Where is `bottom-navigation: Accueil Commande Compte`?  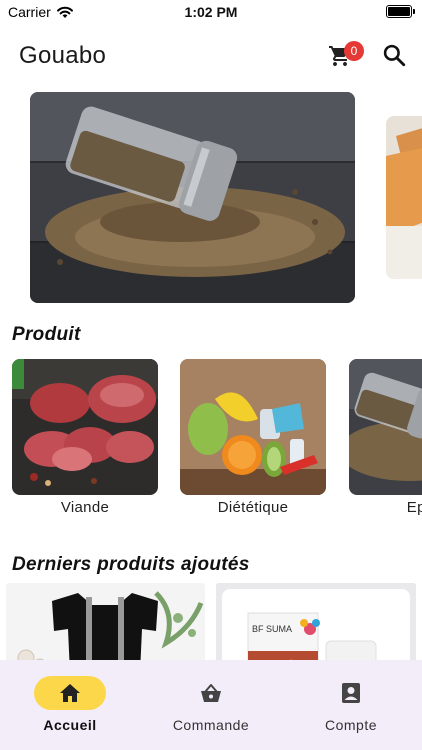 bottom-navigation: Accueil Commande Compte is located at coordinates (211, 705).